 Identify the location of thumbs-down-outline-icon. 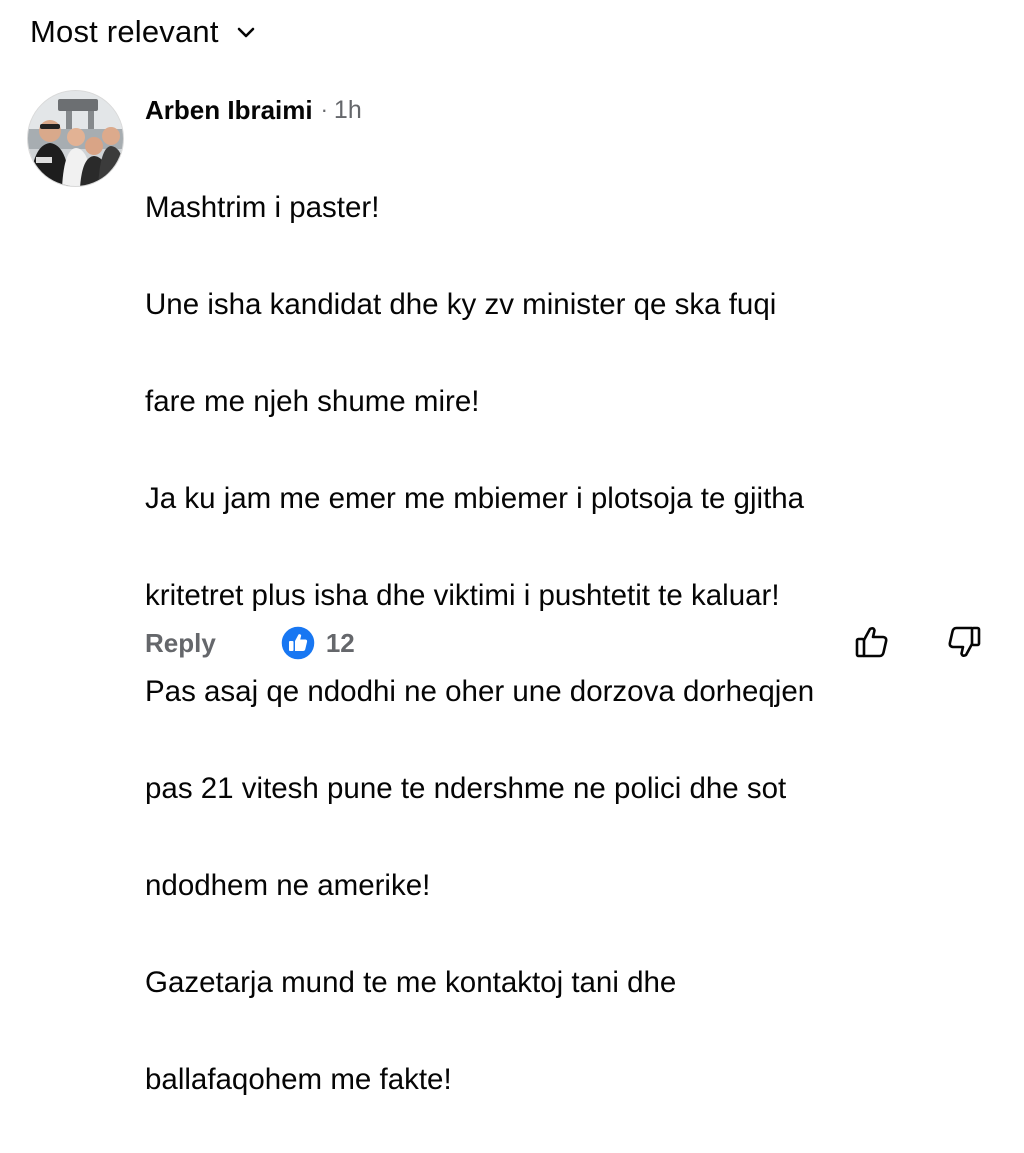
(964, 642).